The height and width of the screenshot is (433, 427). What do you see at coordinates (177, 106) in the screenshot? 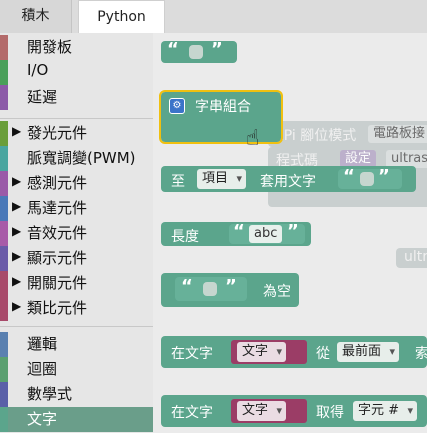
I see `gear-icon: ⚙` at bounding box center [177, 106].